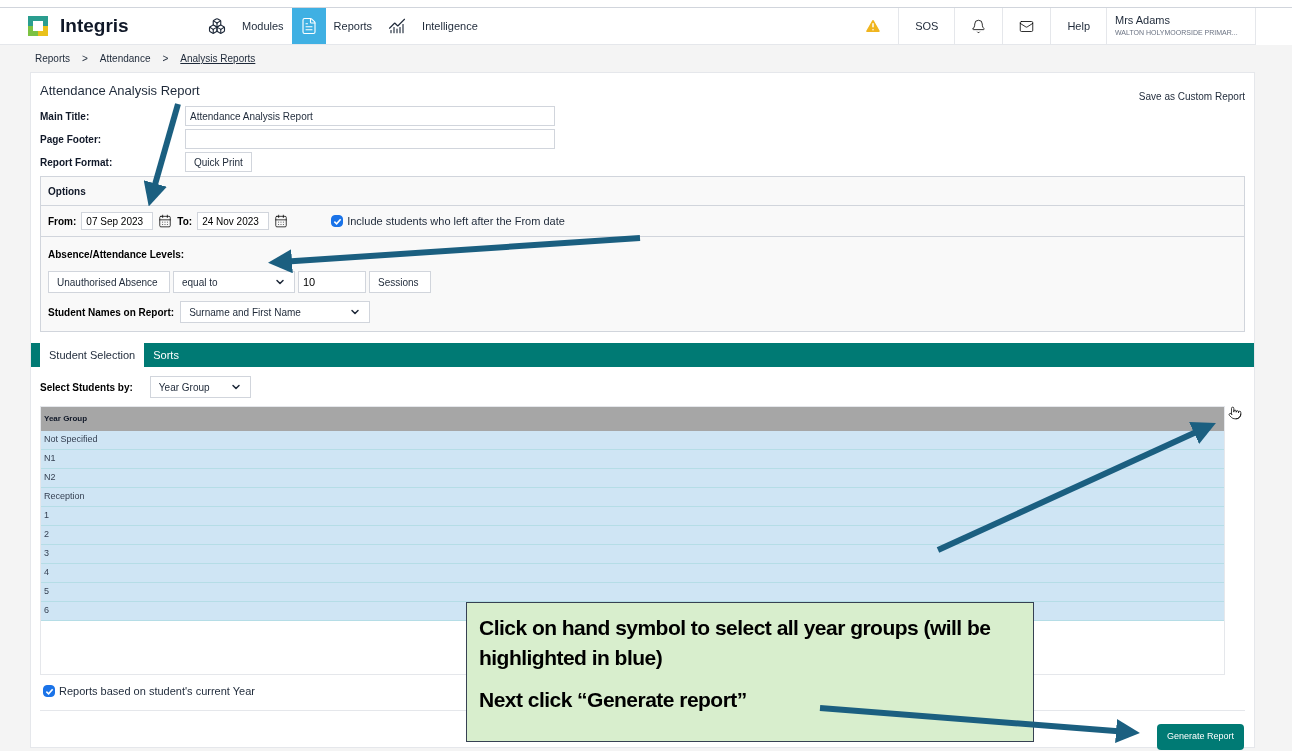  What do you see at coordinates (94, 25) in the screenshot?
I see `logo-text: Integris` at bounding box center [94, 25].